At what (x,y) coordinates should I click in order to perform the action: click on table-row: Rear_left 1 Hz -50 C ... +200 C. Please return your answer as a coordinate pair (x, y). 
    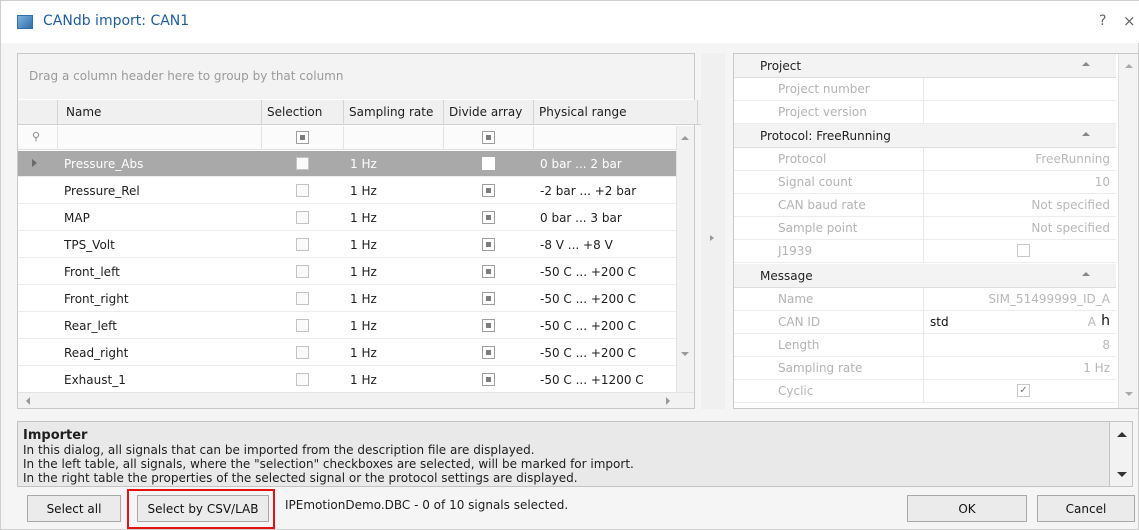
    Looking at the image, I should click on (347, 326).